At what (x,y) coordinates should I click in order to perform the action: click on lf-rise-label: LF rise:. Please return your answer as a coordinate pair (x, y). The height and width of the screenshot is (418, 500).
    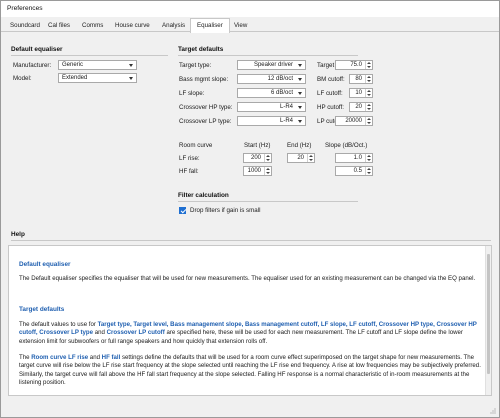
    Looking at the image, I should click on (189, 158).